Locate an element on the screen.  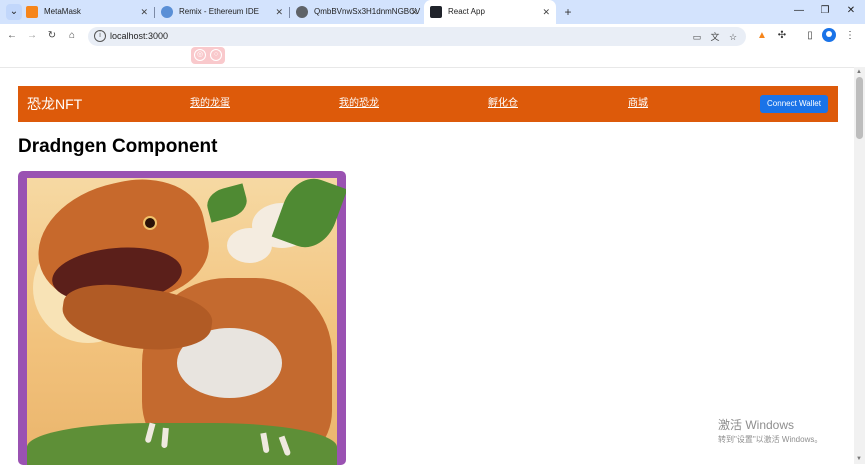
minimize-icon: — is located at coordinates (799, 10).